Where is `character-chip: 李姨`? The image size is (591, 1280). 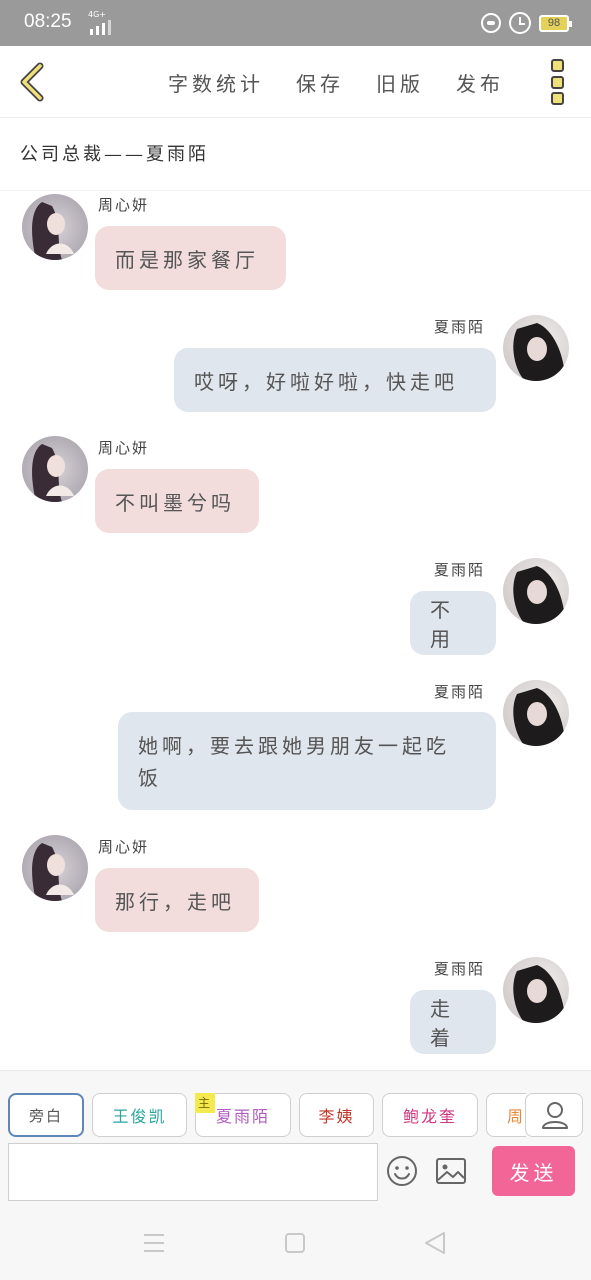
character-chip: 李姨 is located at coordinates (336, 1115).